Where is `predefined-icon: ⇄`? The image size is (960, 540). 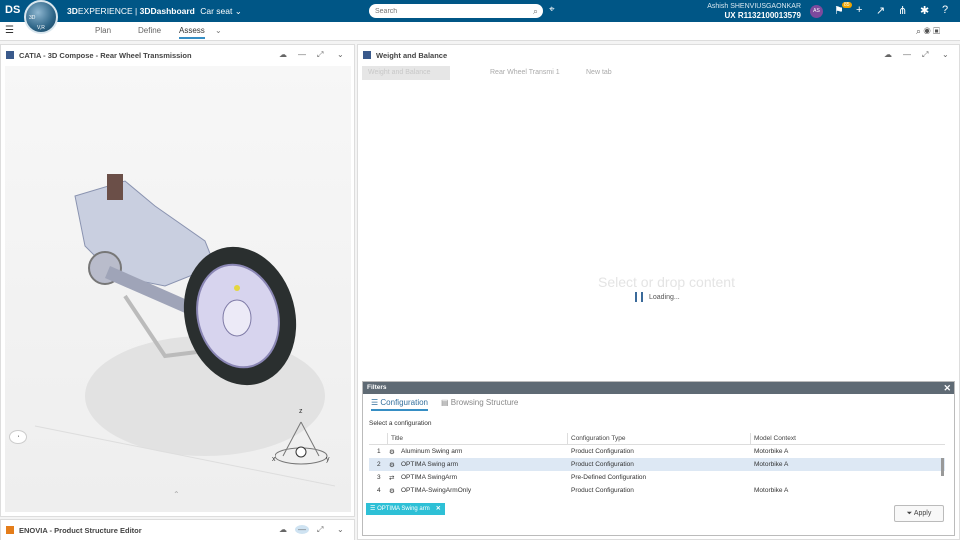 predefined-icon: ⇄ is located at coordinates (392, 478).